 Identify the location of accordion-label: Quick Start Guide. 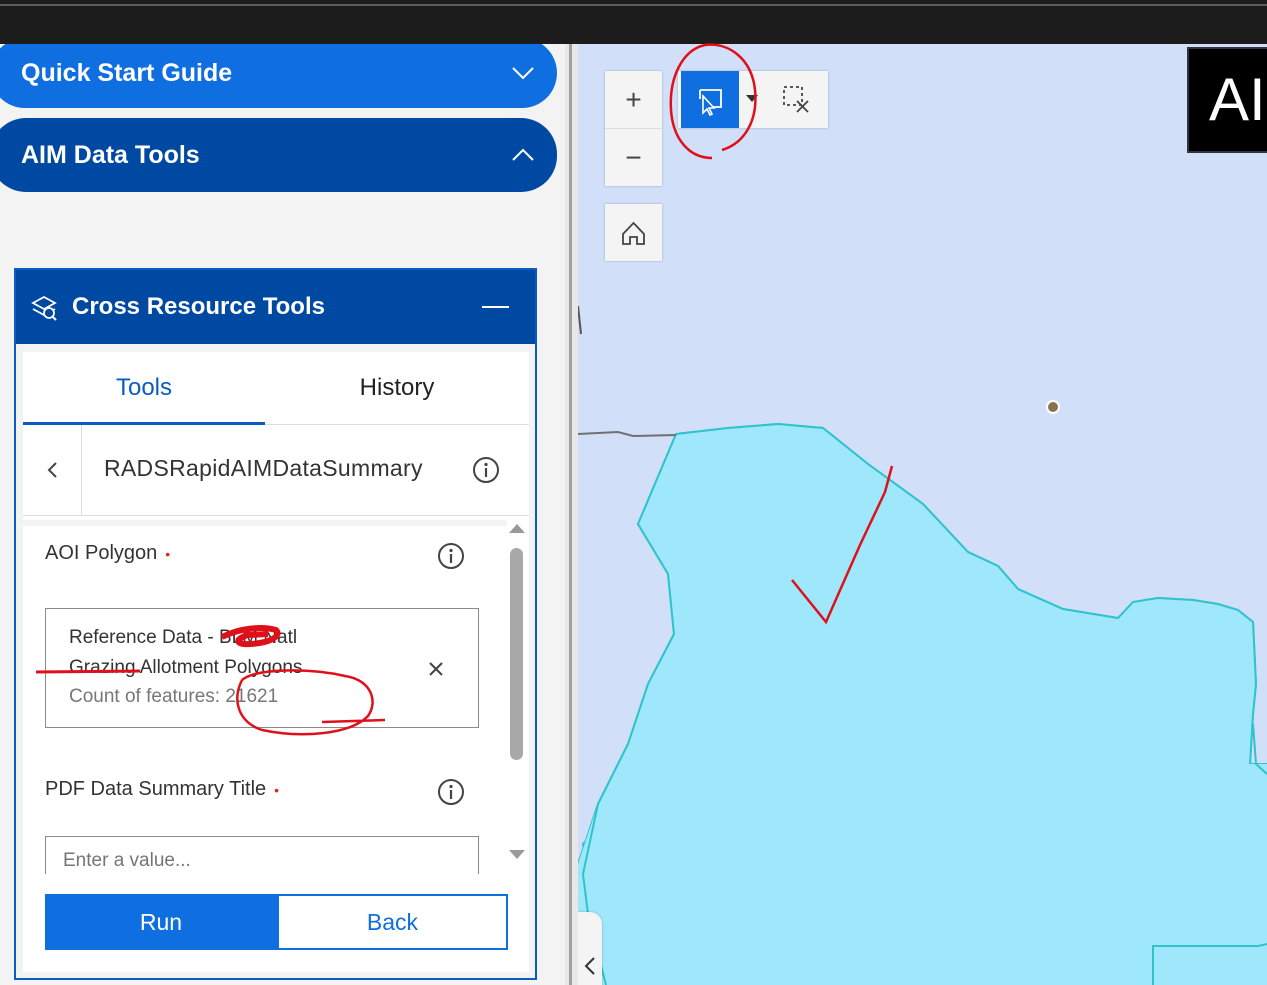
(127, 72).